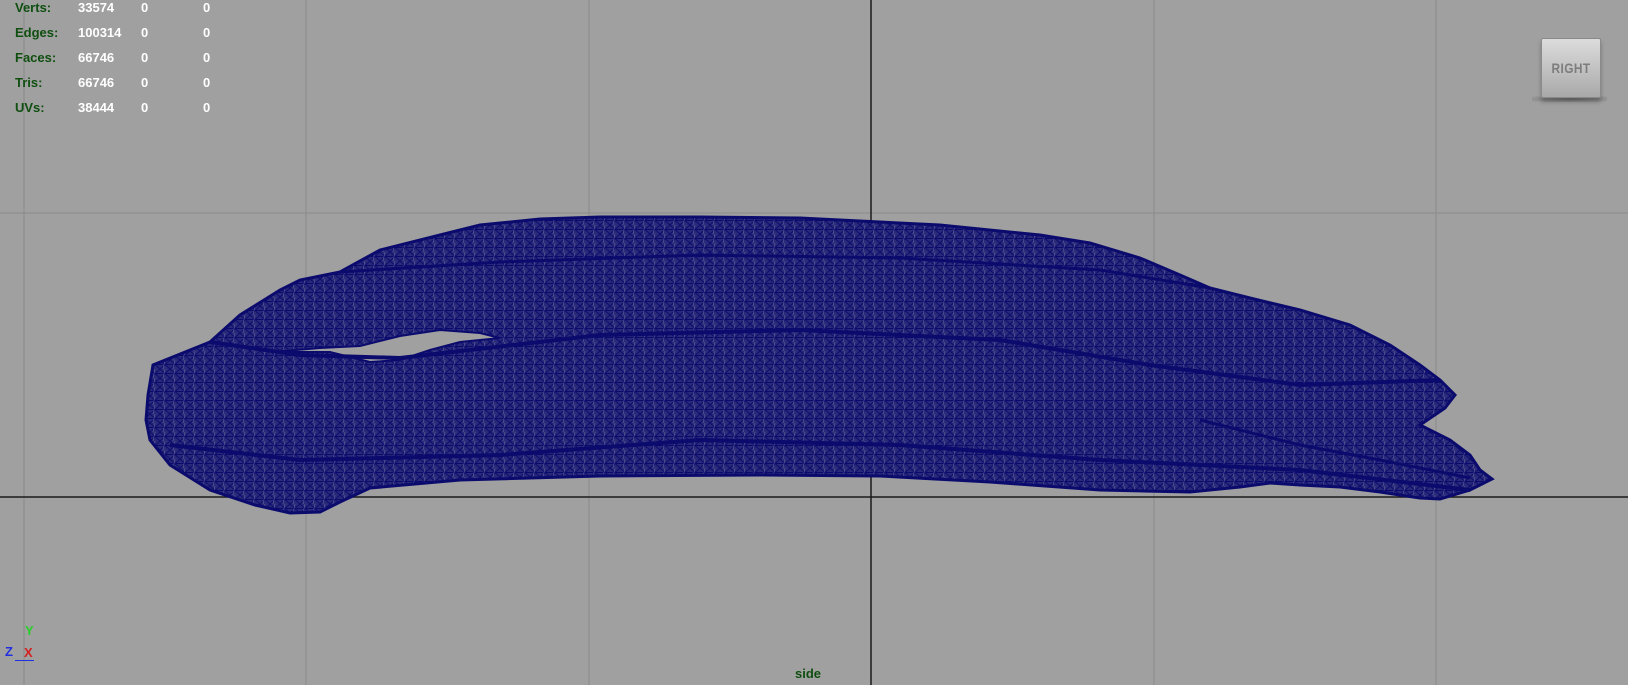 The width and height of the screenshot is (1628, 685). I want to click on view-cube-label: RIGHT, so click(1571, 68).